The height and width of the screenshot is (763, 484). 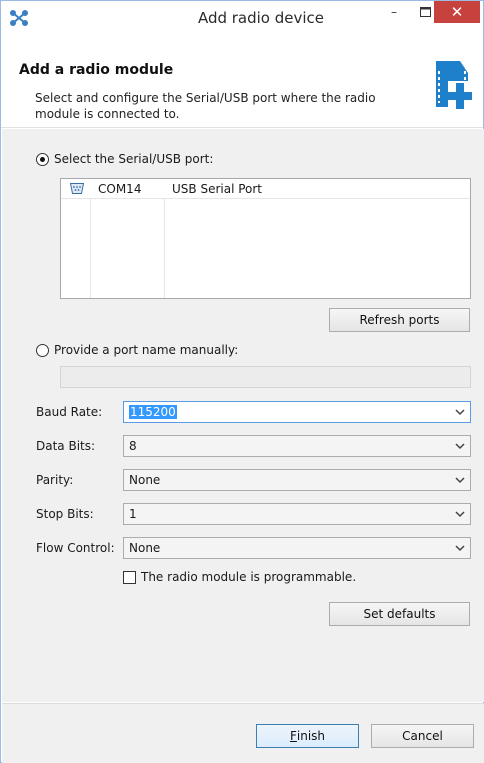 What do you see at coordinates (133, 446) in the screenshot?
I see `data-bits-value: 8` at bounding box center [133, 446].